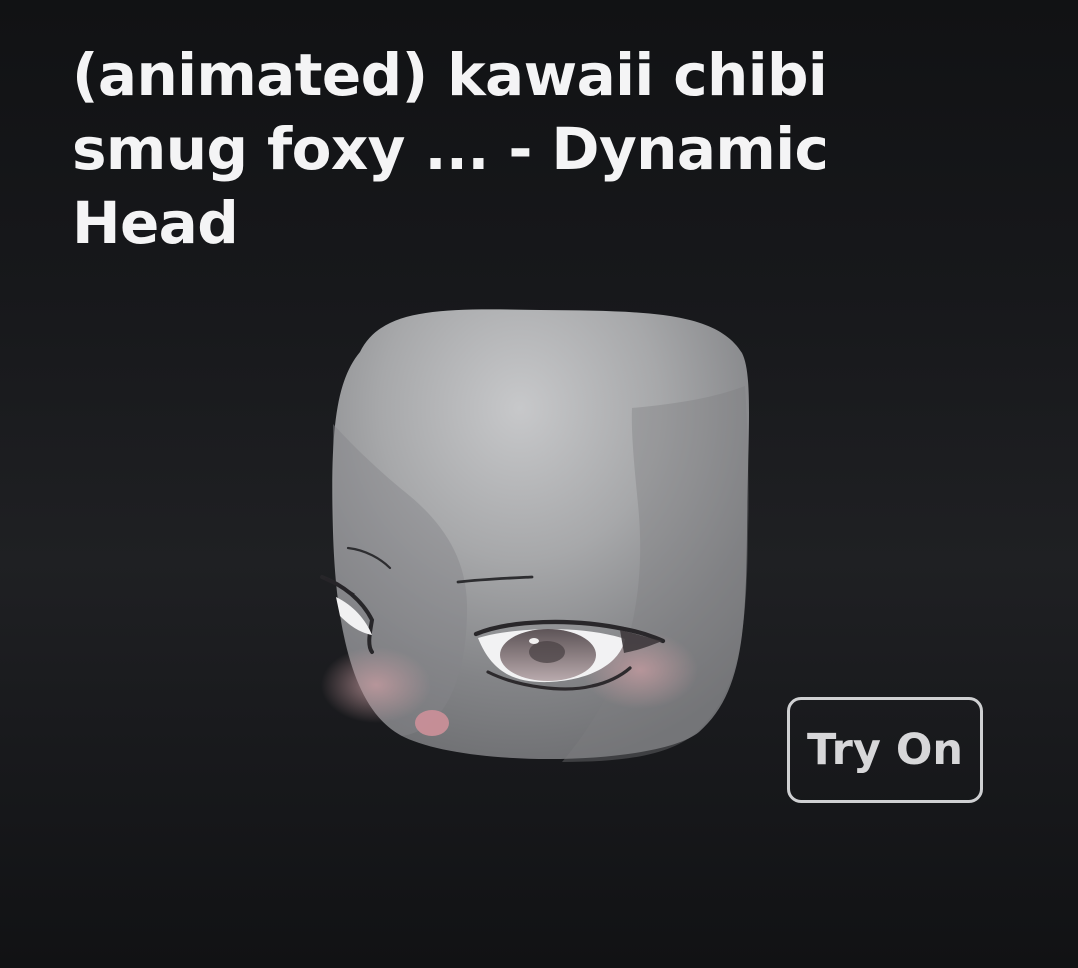 The image size is (1078, 968). Describe the element at coordinates (376, 685) in the screenshot. I see `left-cheek-blush` at that location.